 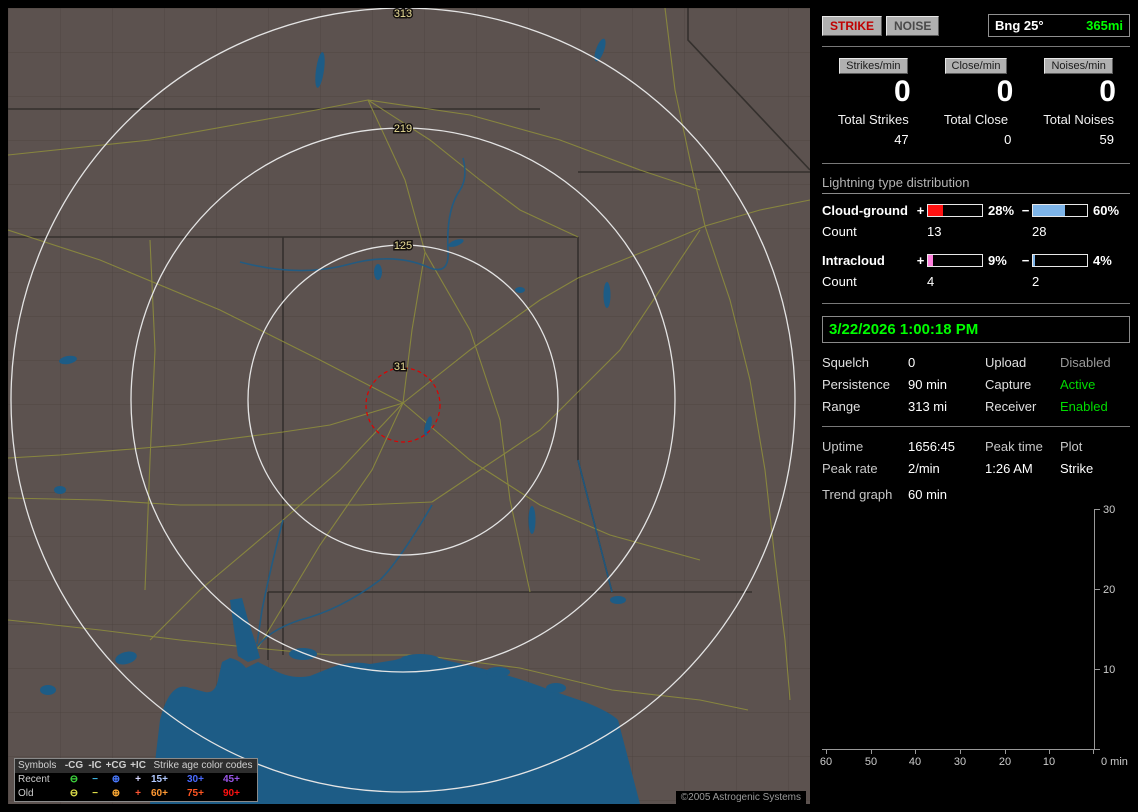 I want to click on peak-time-value: 1:26 AM, so click(x=1009, y=468).